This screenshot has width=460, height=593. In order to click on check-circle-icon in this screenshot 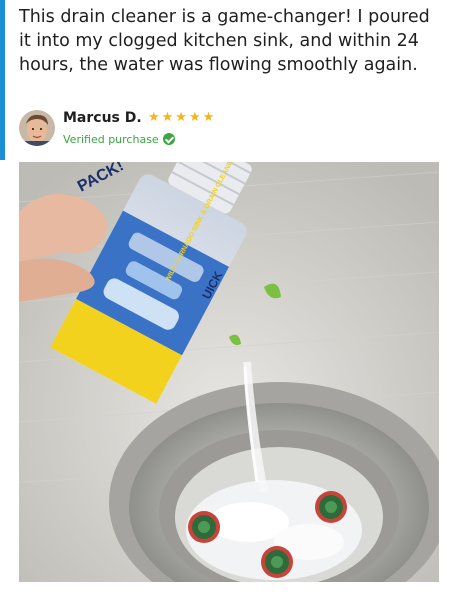, I will do `click(168, 139)`.